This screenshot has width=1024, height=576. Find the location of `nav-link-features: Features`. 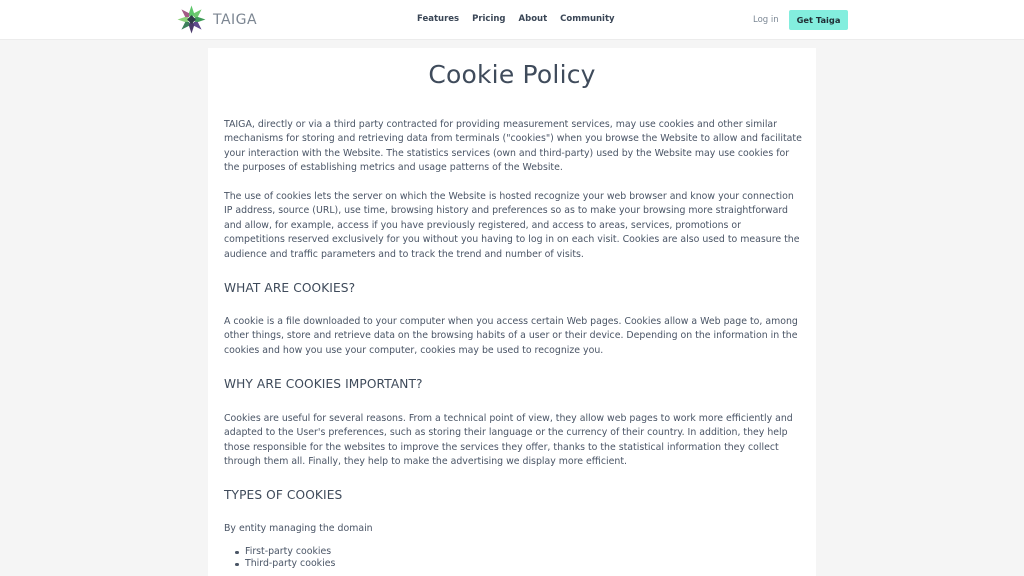

nav-link-features: Features is located at coordinates (438, 19).